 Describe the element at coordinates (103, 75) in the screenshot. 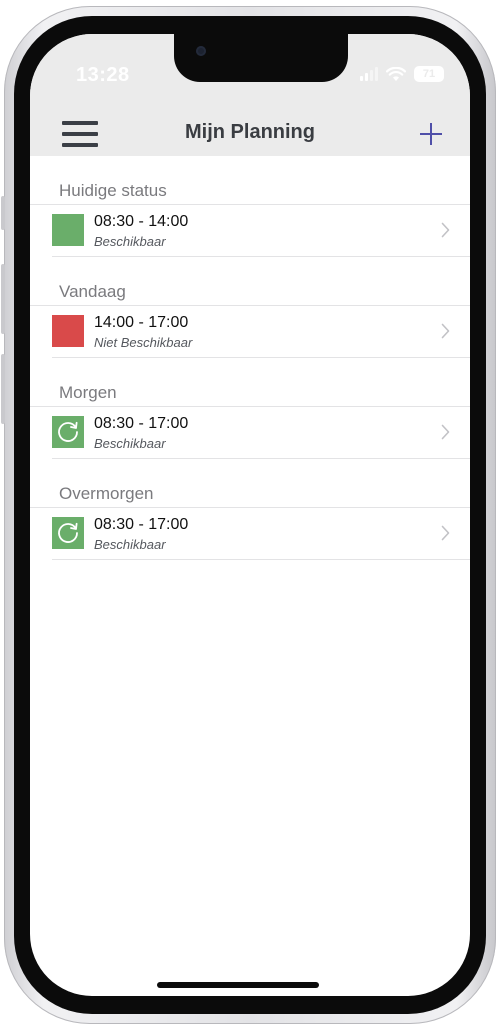

I see `status-time: 13:28` at that location.